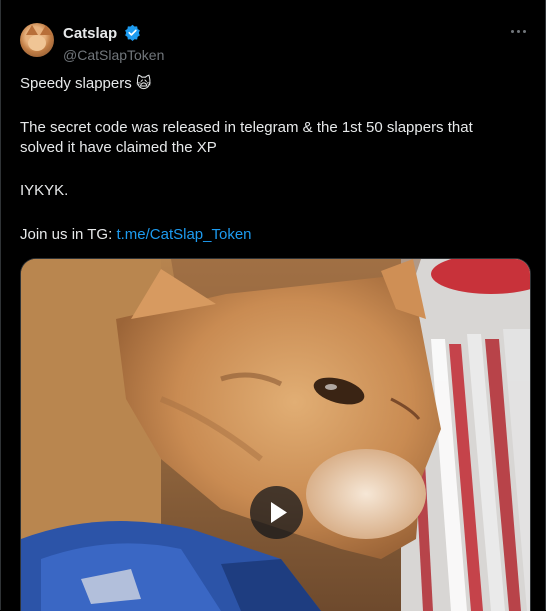 The image size is (546, 611). Describe the element at coordinates (183, 234) in the screenshot. I see `telegram-link: t.me/CatSlap_Token` at that location.